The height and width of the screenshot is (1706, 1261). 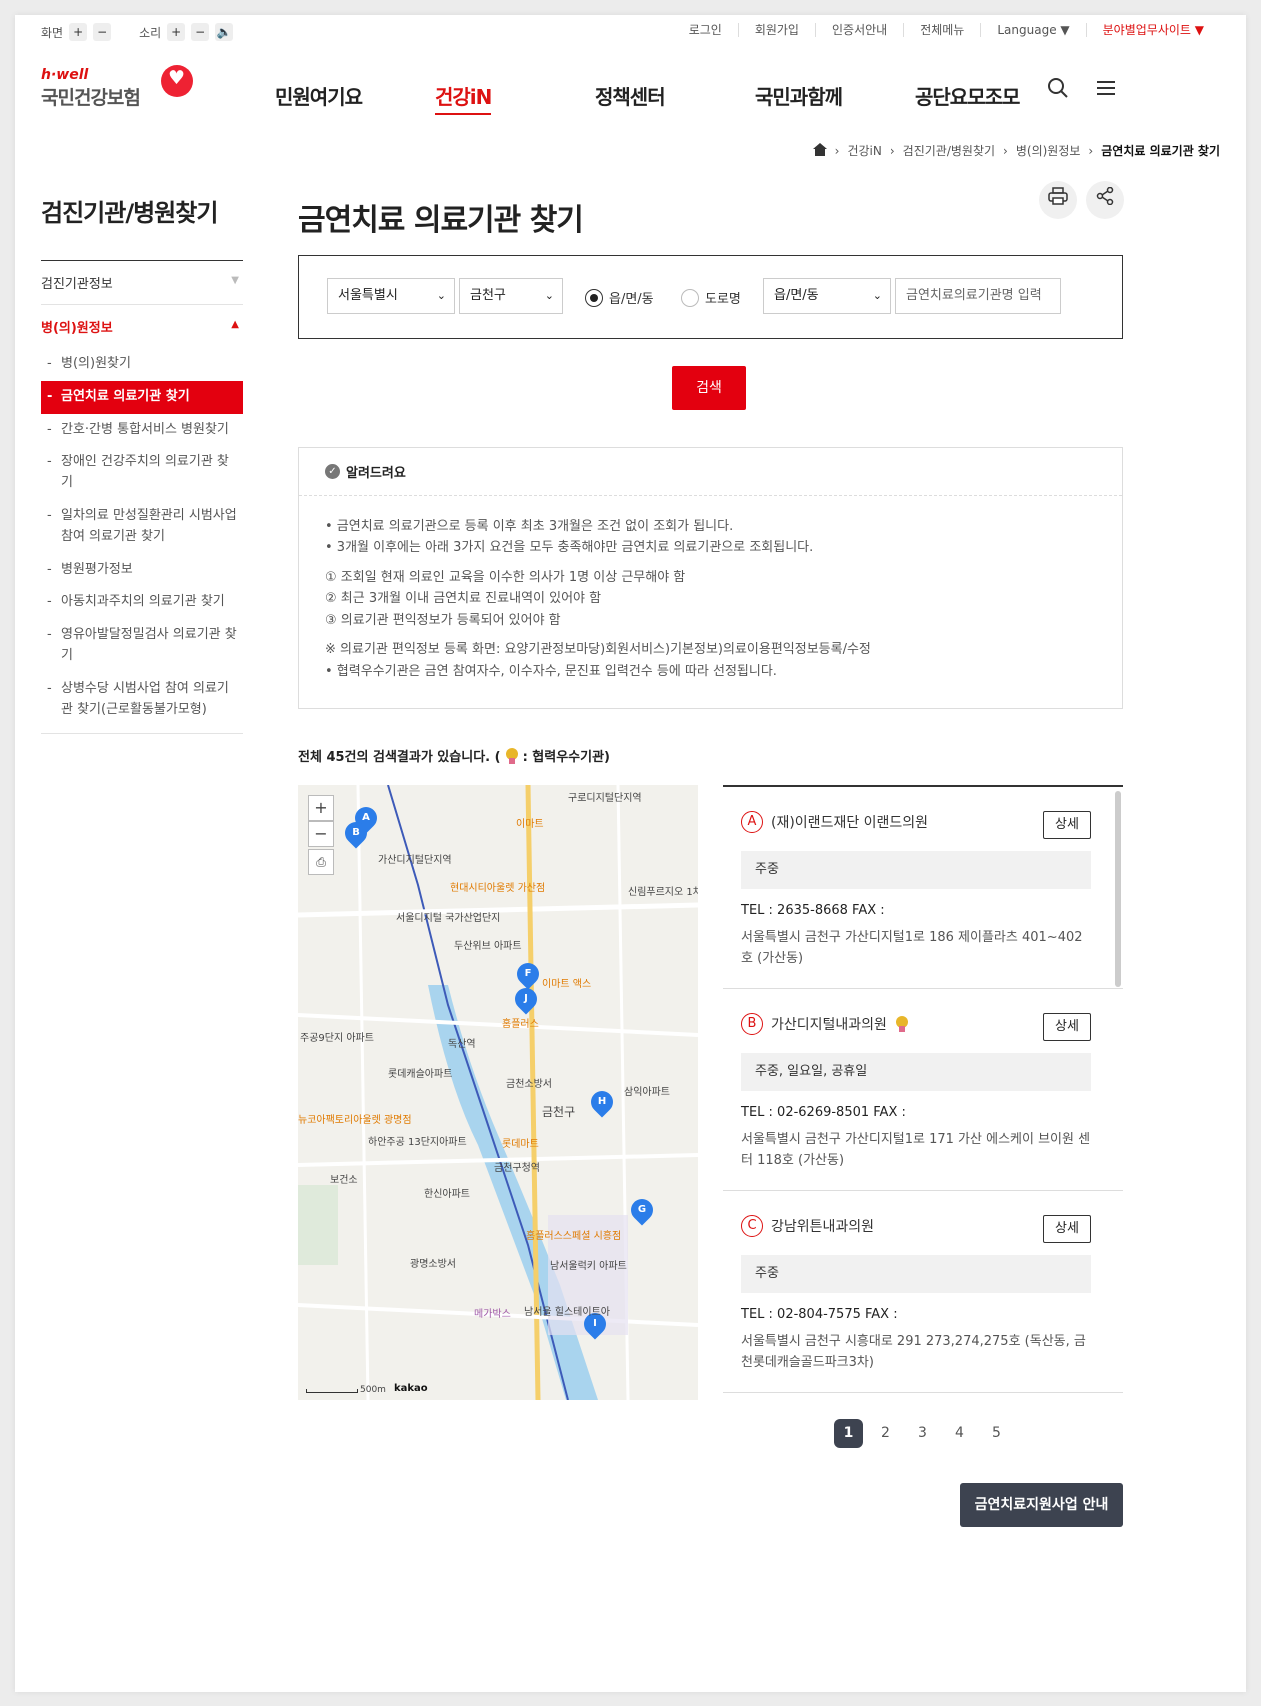 What do you see at coordinates (142, 602) in the screenshot?
I see `side-submenu-item: 아동치과주치의 의료기관 찾기` at bounding box center [142, 602].